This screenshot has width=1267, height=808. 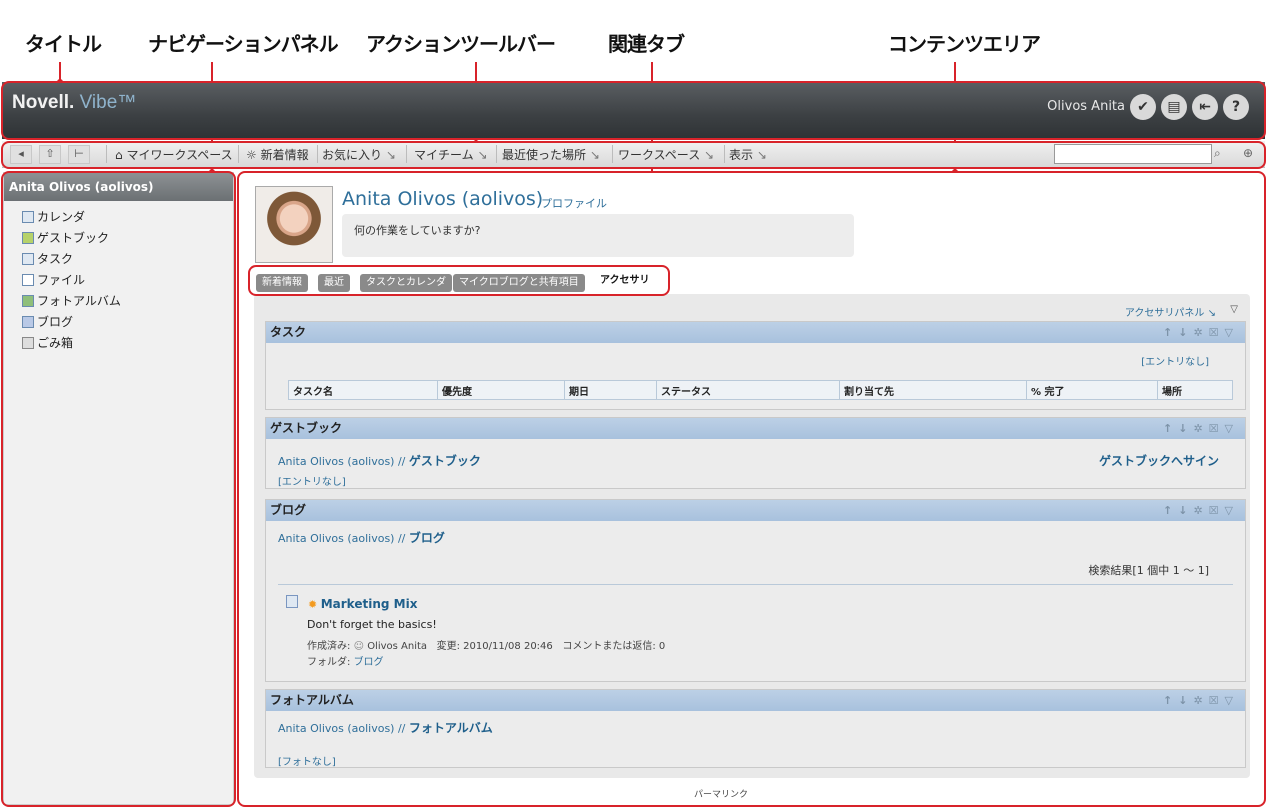 What do you see at coordinates (755, 584) in the screenshot?
I see `divider` at bounding box center [755, 584].